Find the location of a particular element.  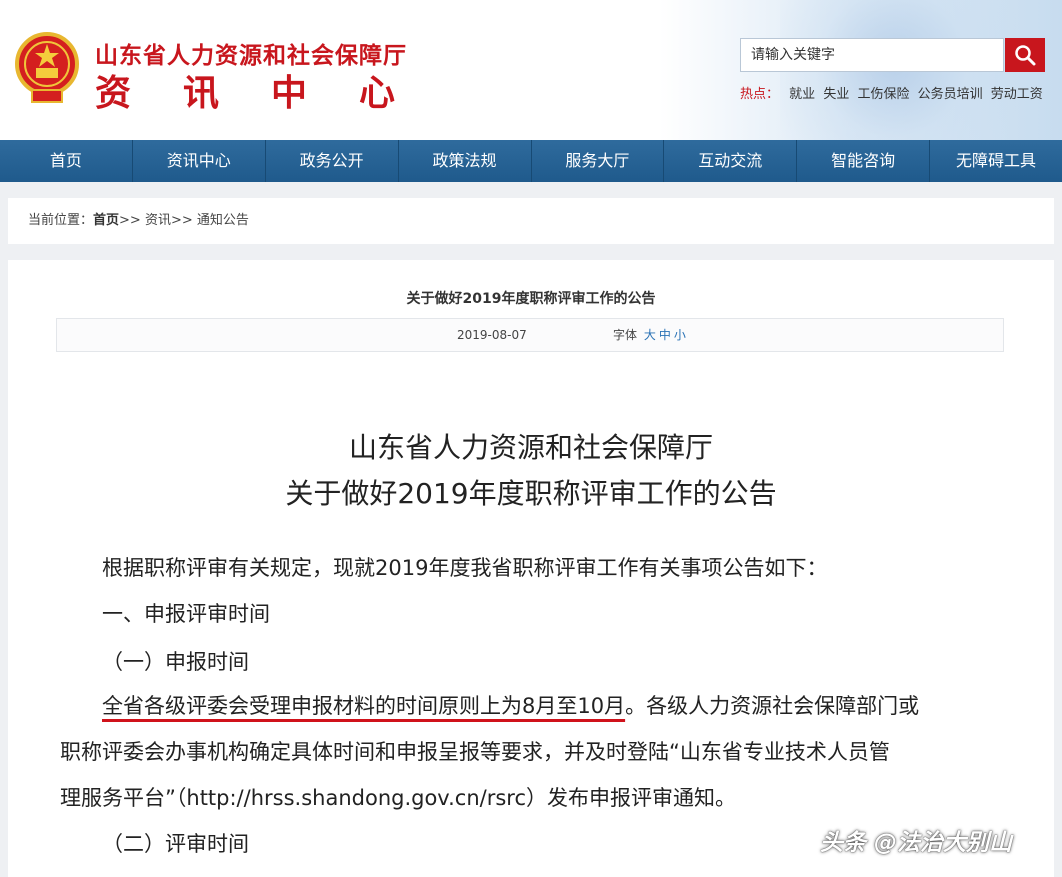

breadcrumb: 当前位置：首页>> 资讯>> 通知公告 is located at coordinates (531, 221).